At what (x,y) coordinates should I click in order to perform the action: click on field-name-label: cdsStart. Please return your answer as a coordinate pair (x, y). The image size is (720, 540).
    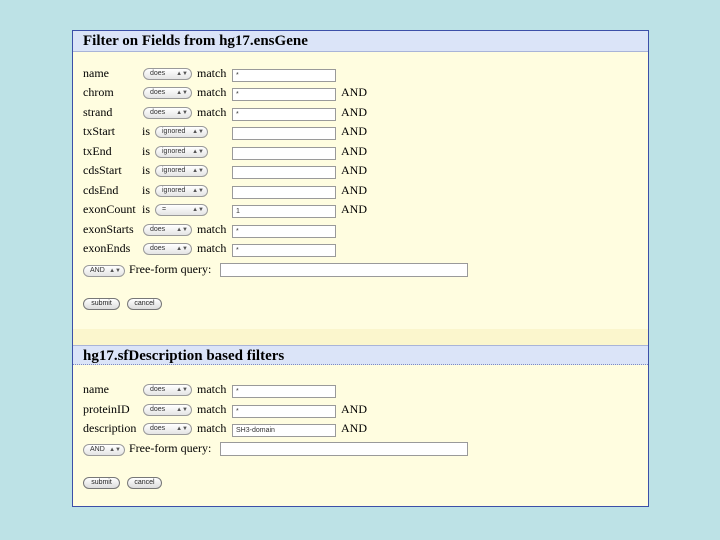
    Looking at the image, I should click on (102, 170).